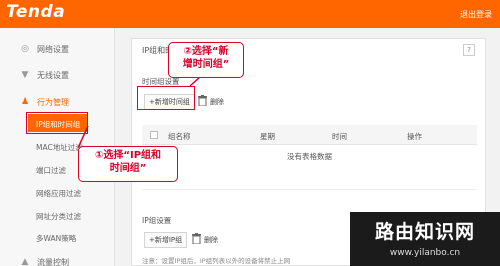 The height and width of the screenshot is (266, 500). I want to click on sidebar-item-behavior: ♟ 行为管理, so click(57, 102).